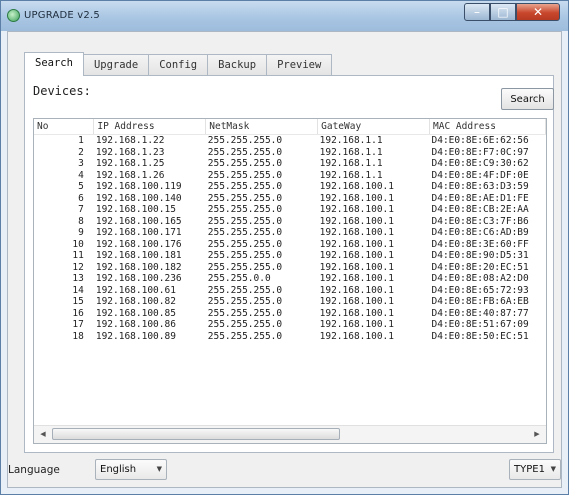 This screenshot has width=571, height=497. I want to click on cell-mac: D4:E0:8E:CB:2E:AA, so click(480, 209).